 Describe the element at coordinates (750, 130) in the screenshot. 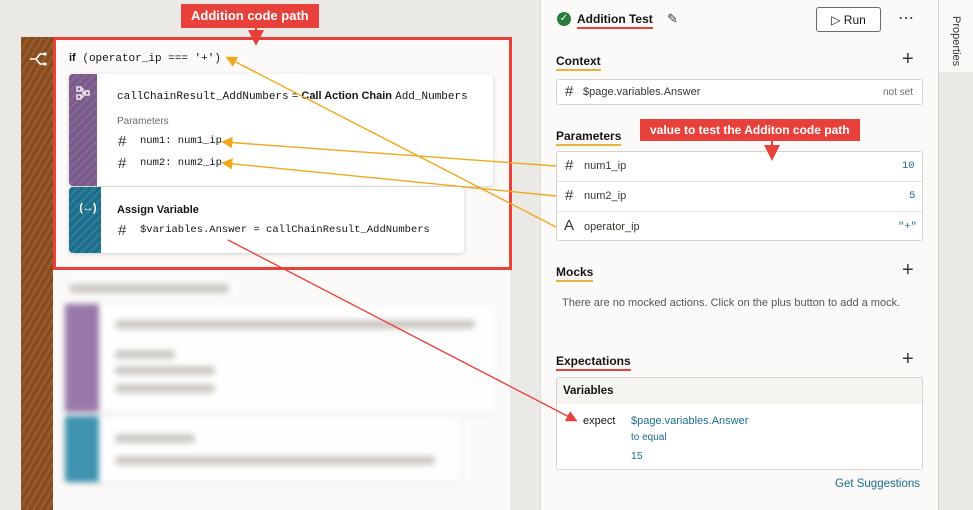

I see `callout-test-values: value to test the Additon code path` at that location.